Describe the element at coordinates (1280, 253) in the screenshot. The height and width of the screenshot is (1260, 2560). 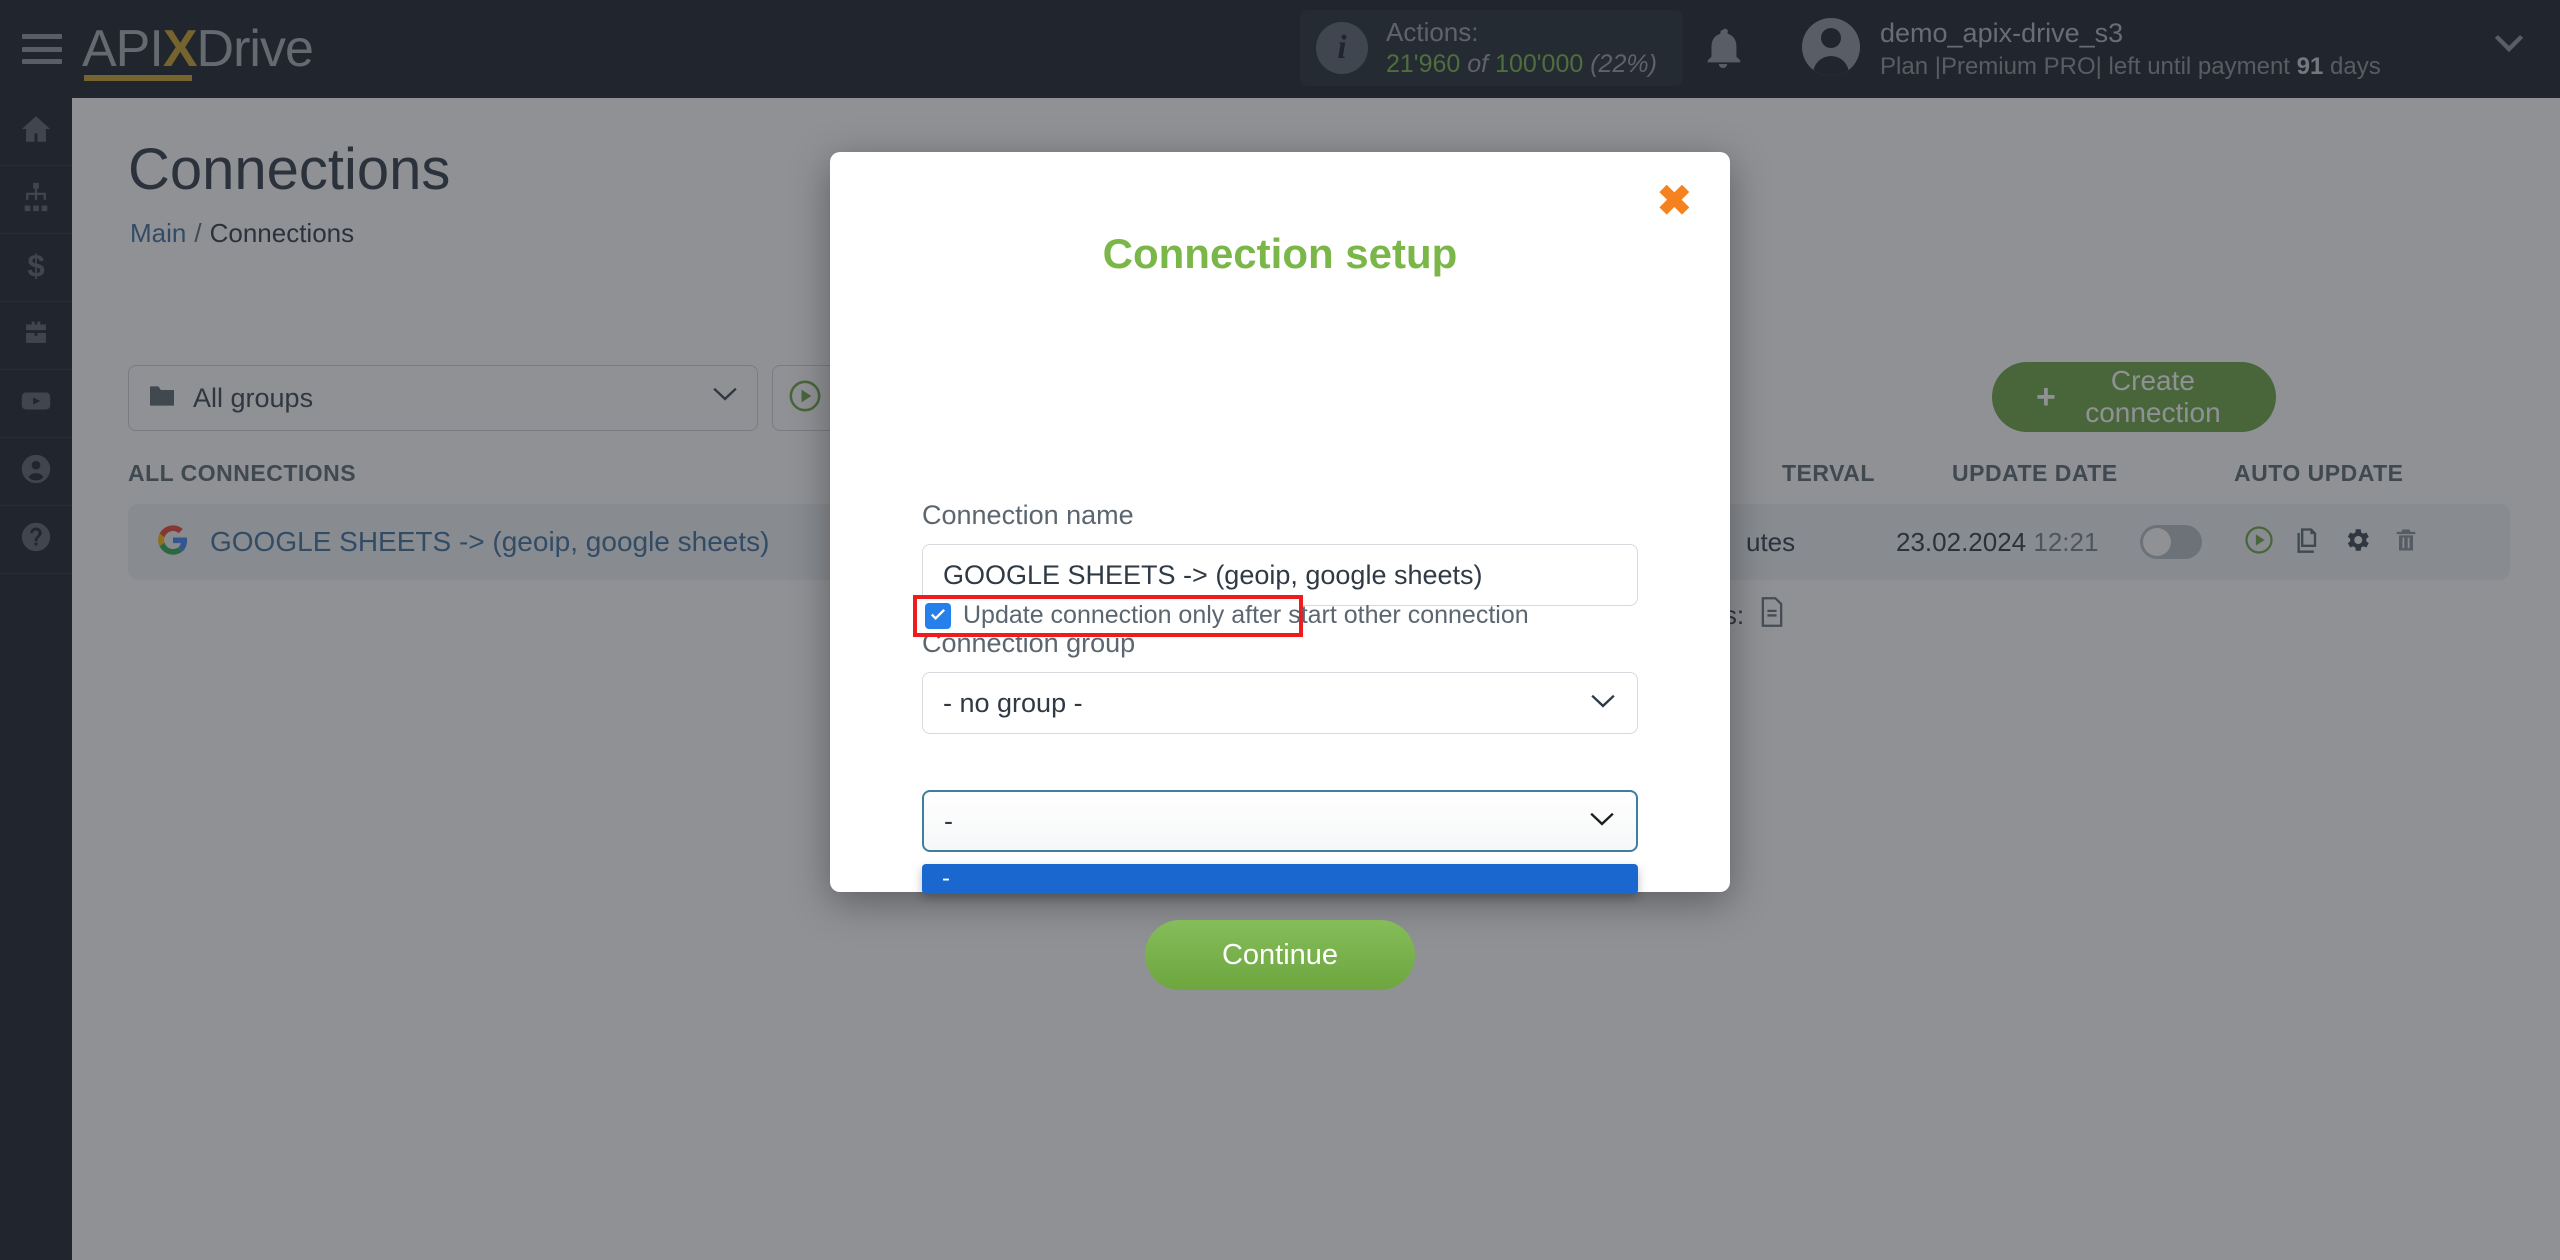
I see `modal-title: Connection setup` at that location.